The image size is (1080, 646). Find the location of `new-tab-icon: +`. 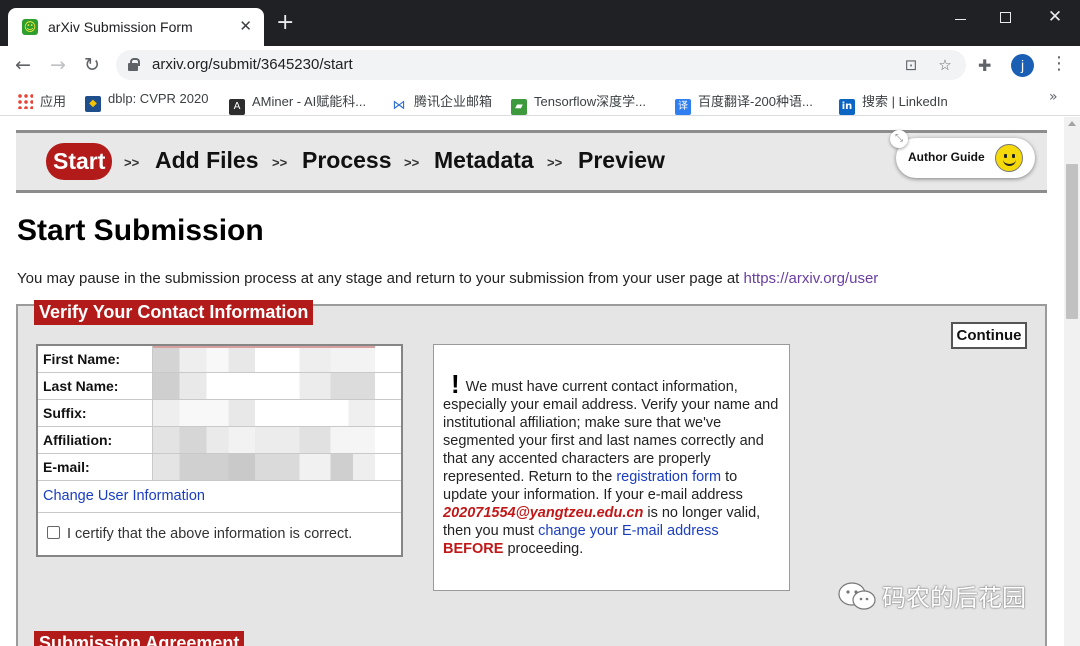

new-tab-icon: + is located at coordinates (285, 23).